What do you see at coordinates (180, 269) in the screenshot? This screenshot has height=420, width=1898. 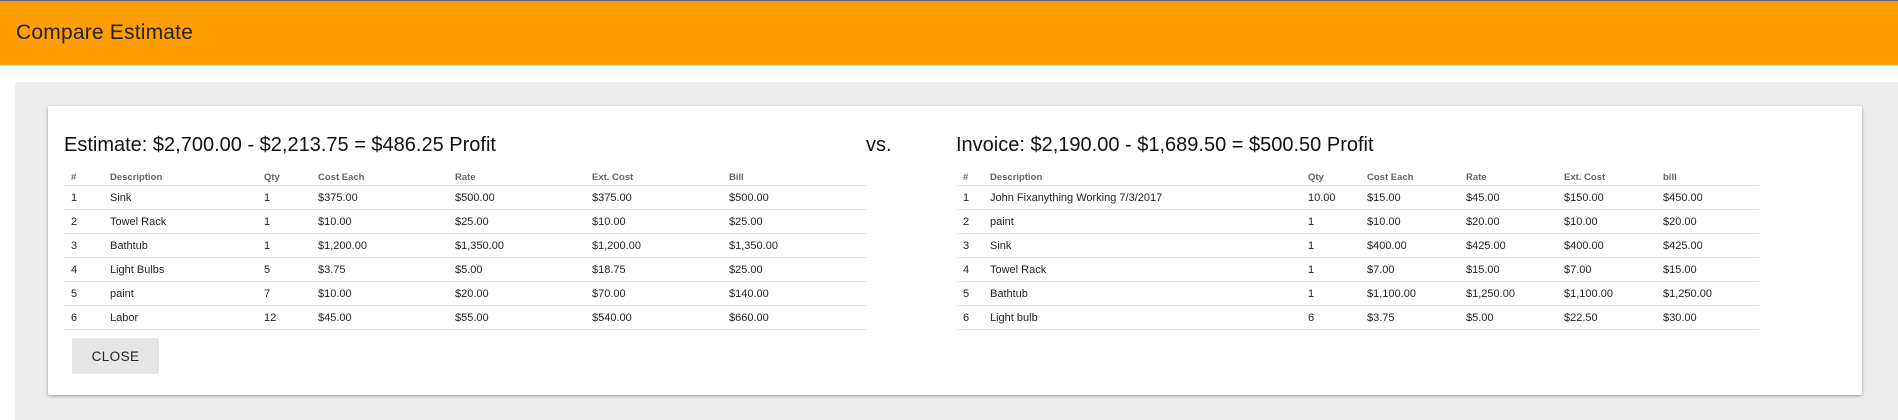 I see `table-cell: Light Bulbs` at bounding box center [180, 269].